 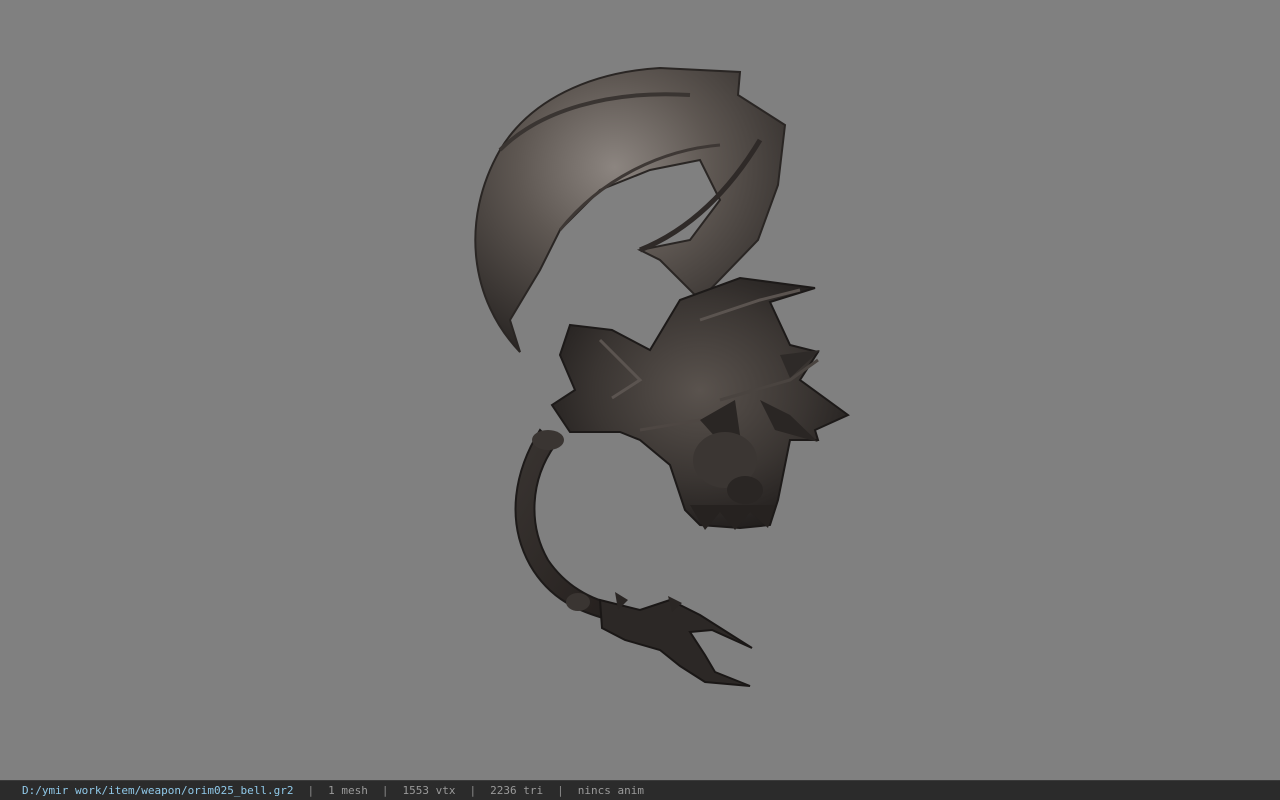 I want to click on animation-status: nincs anim, so click(x=610, y=790).